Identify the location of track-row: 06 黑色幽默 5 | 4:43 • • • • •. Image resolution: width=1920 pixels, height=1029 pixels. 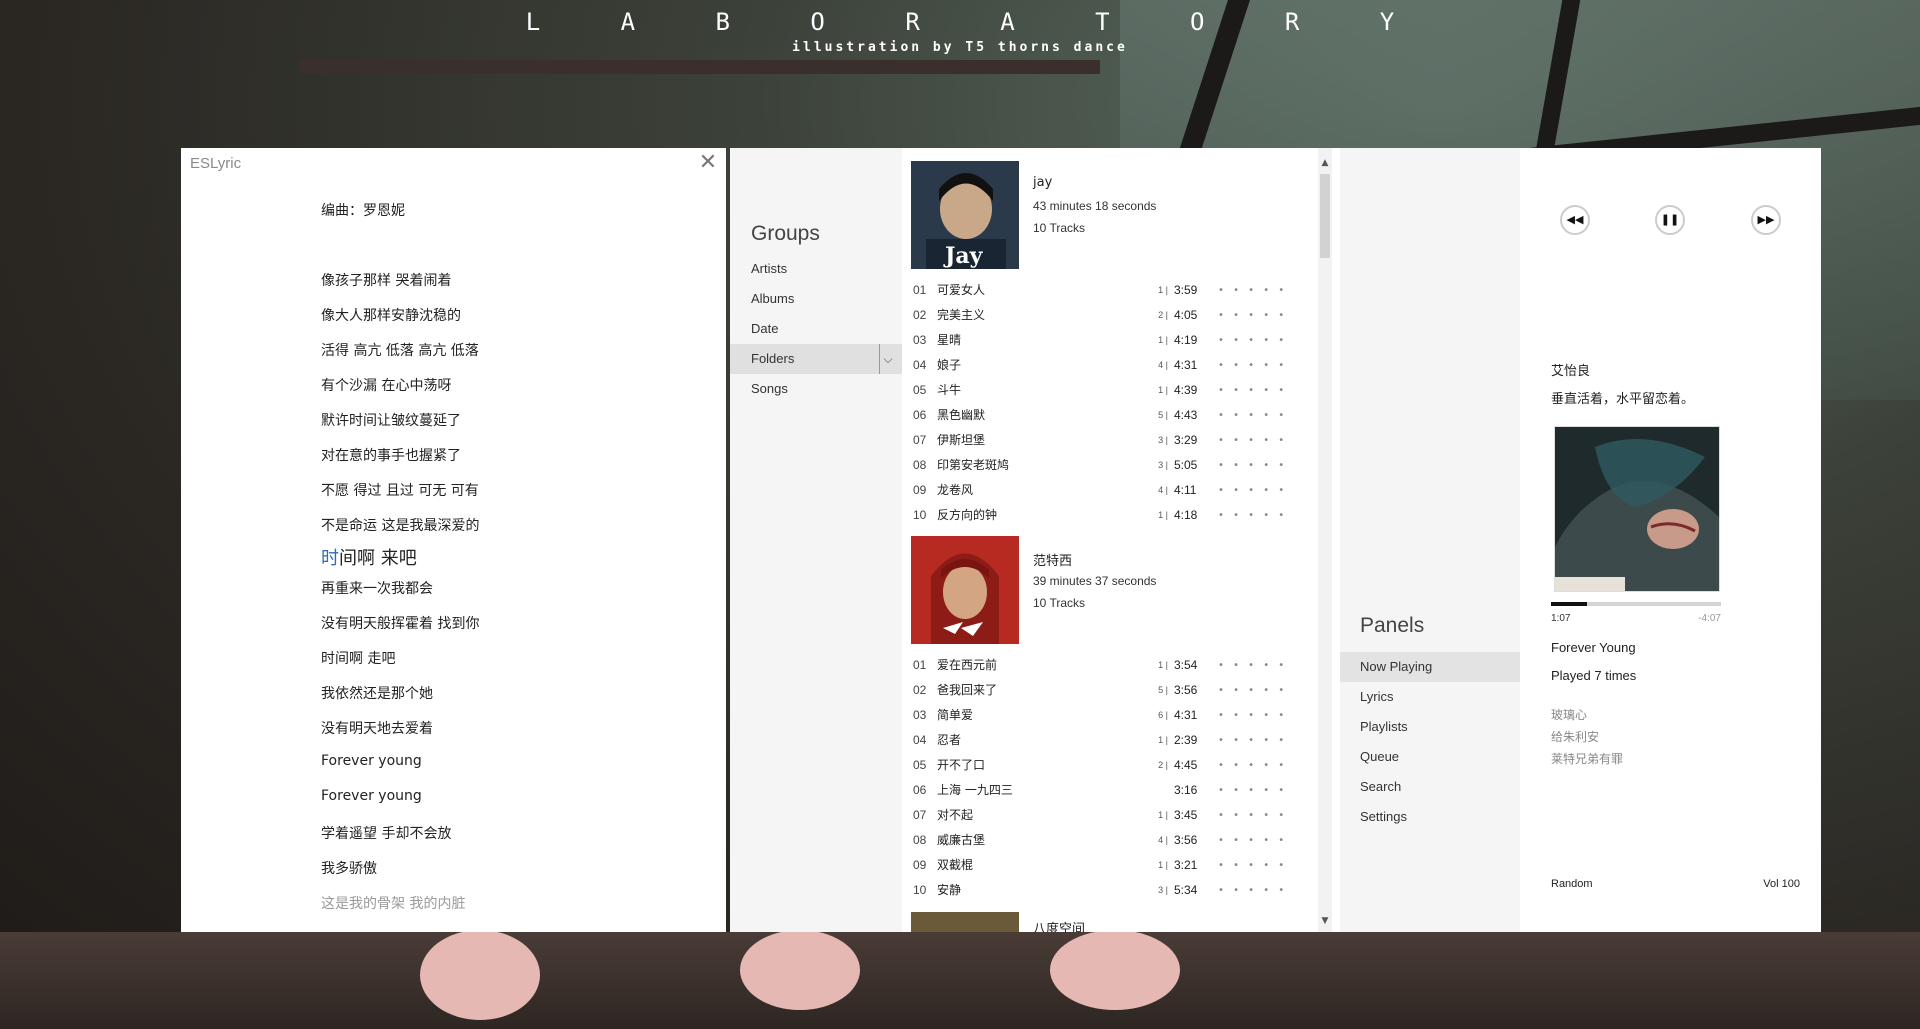
(1112, 415).